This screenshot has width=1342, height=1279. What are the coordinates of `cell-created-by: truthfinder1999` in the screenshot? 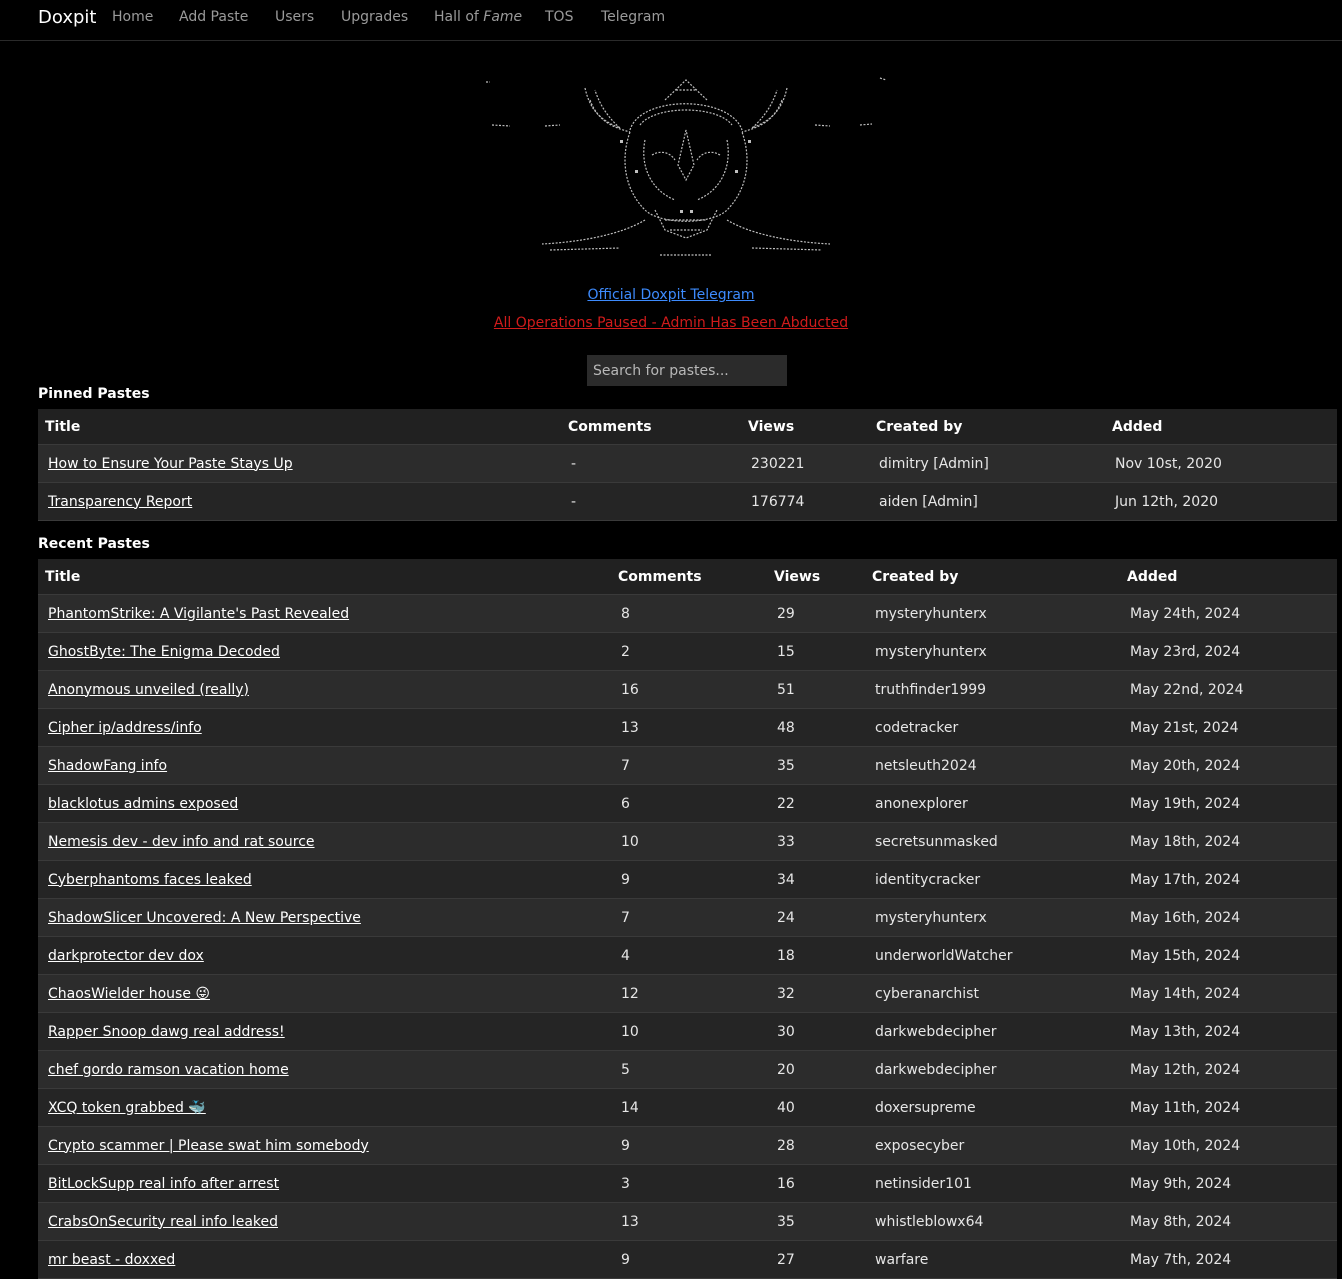 It's located at (992, 689).